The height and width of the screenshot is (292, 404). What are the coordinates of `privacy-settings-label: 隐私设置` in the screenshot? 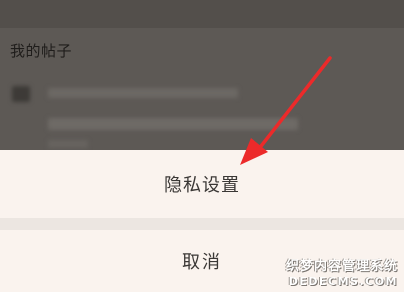 It's located at (202, 185).